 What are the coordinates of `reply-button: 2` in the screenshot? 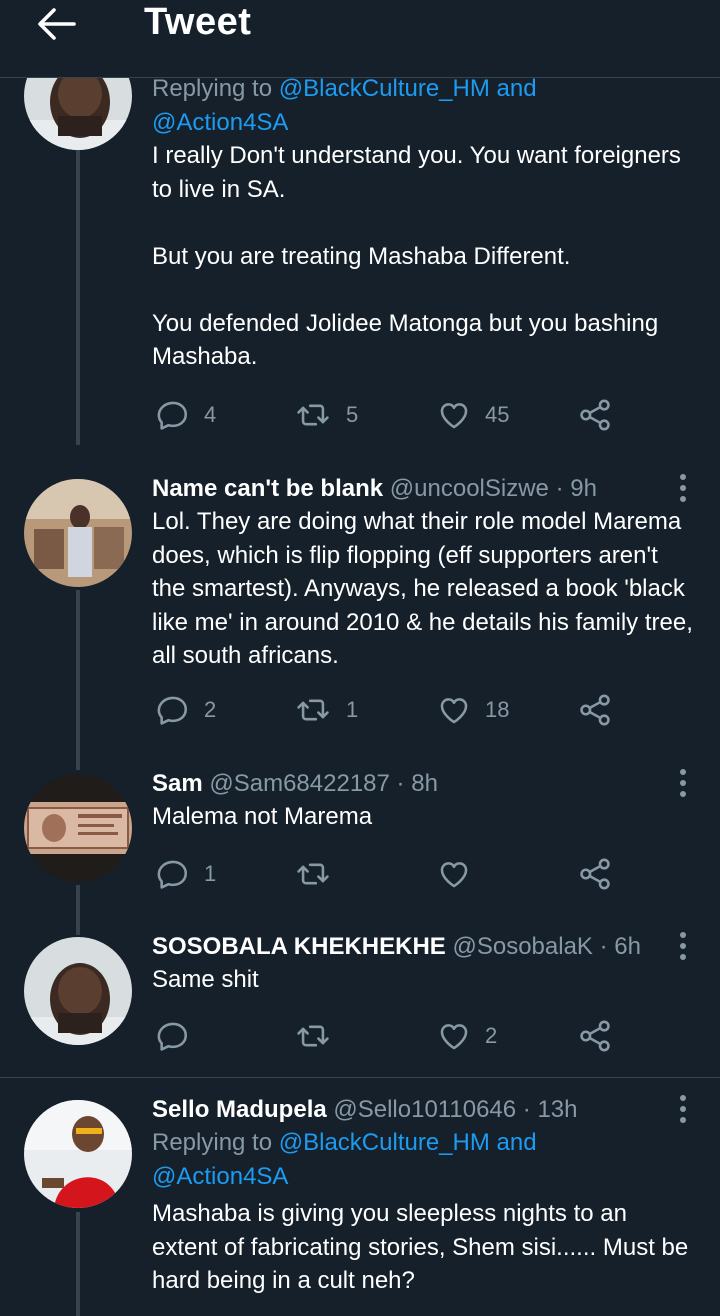 It's located at (186, 710).